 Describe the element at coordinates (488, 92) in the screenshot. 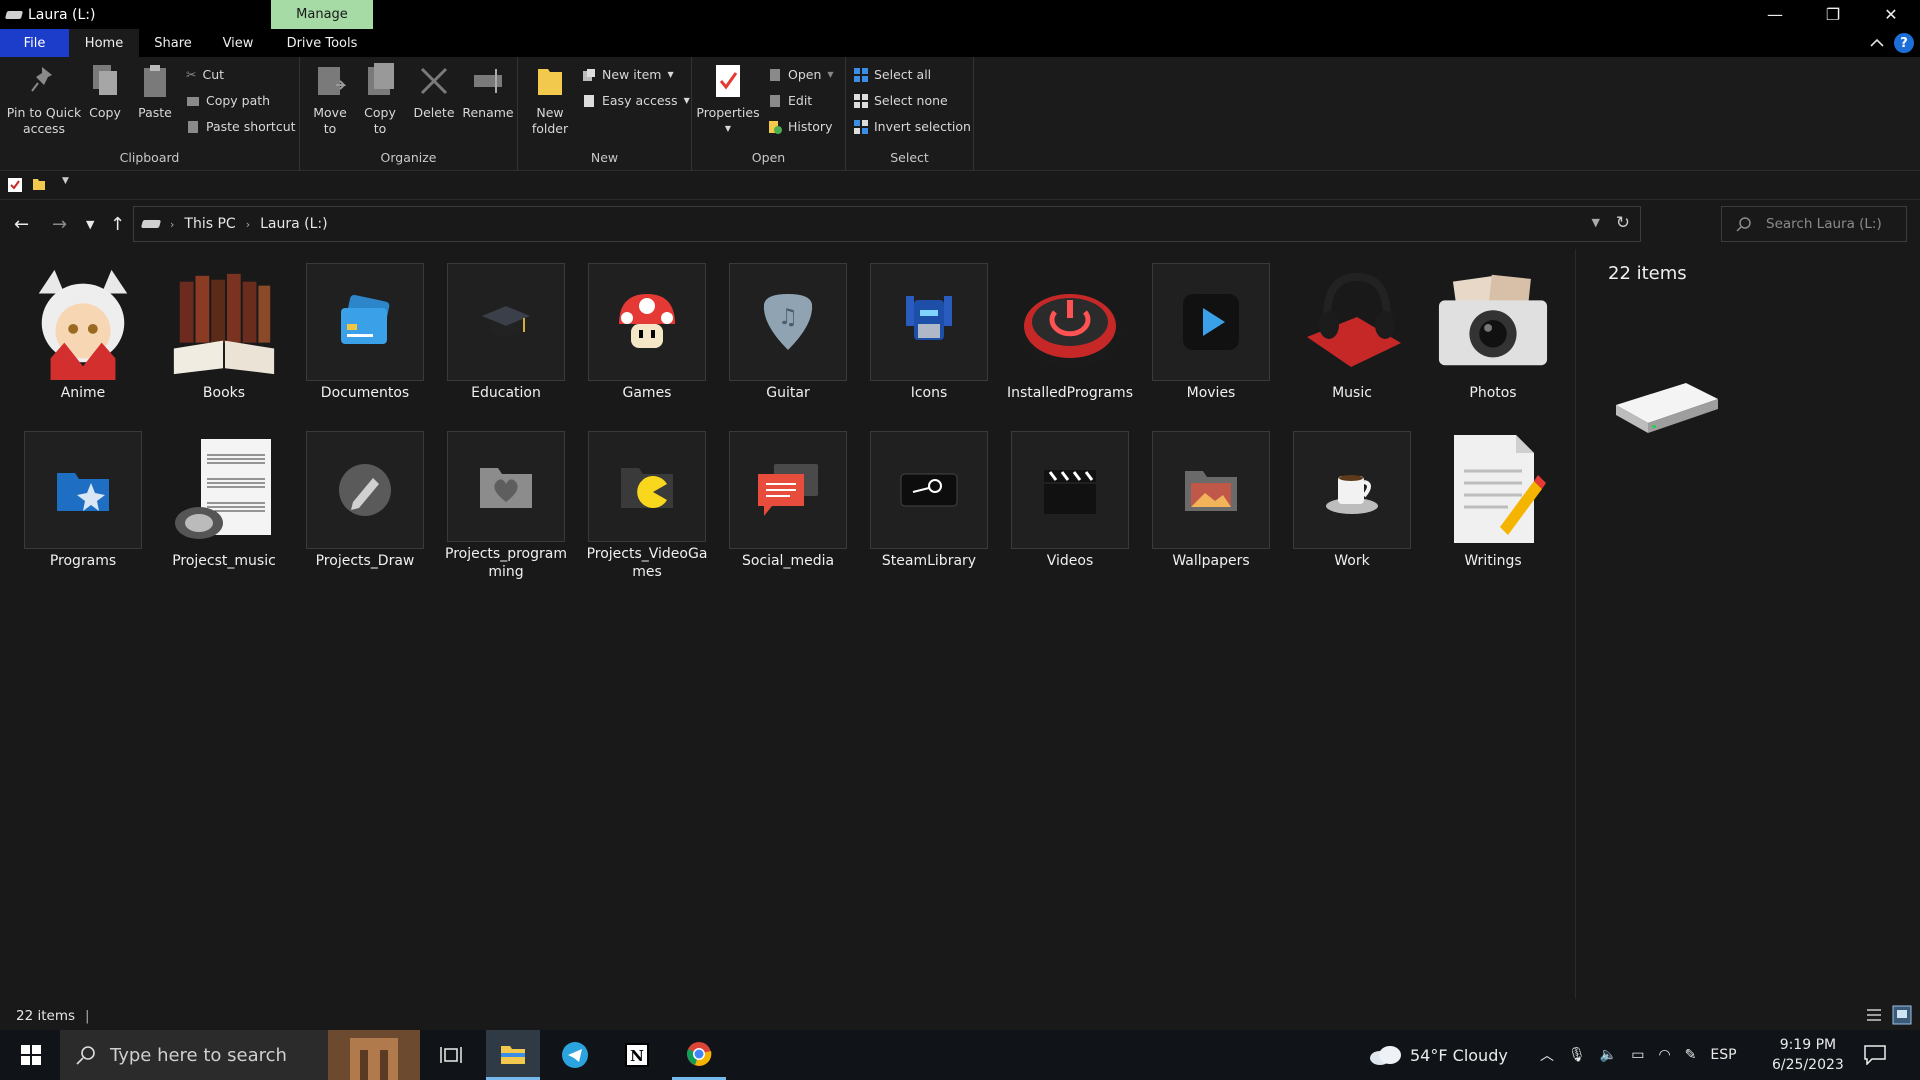

I see `rename-button: Rename` at that location.